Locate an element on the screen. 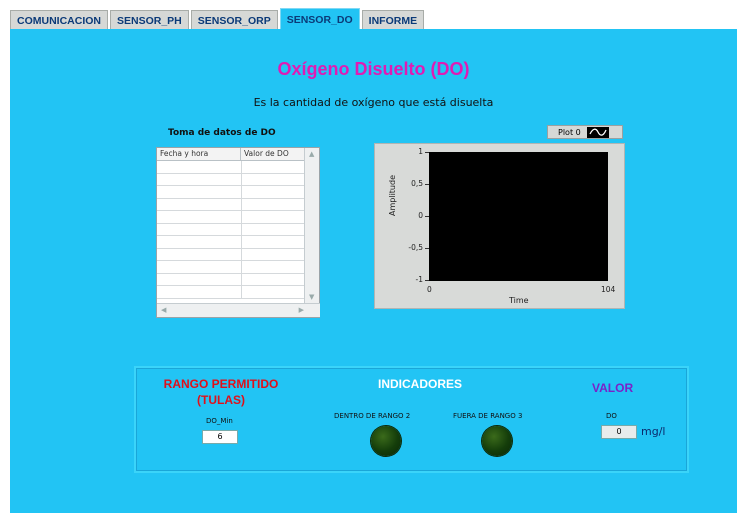  rango-title-line2: (TULAS) is located at coordinates (221, 400).